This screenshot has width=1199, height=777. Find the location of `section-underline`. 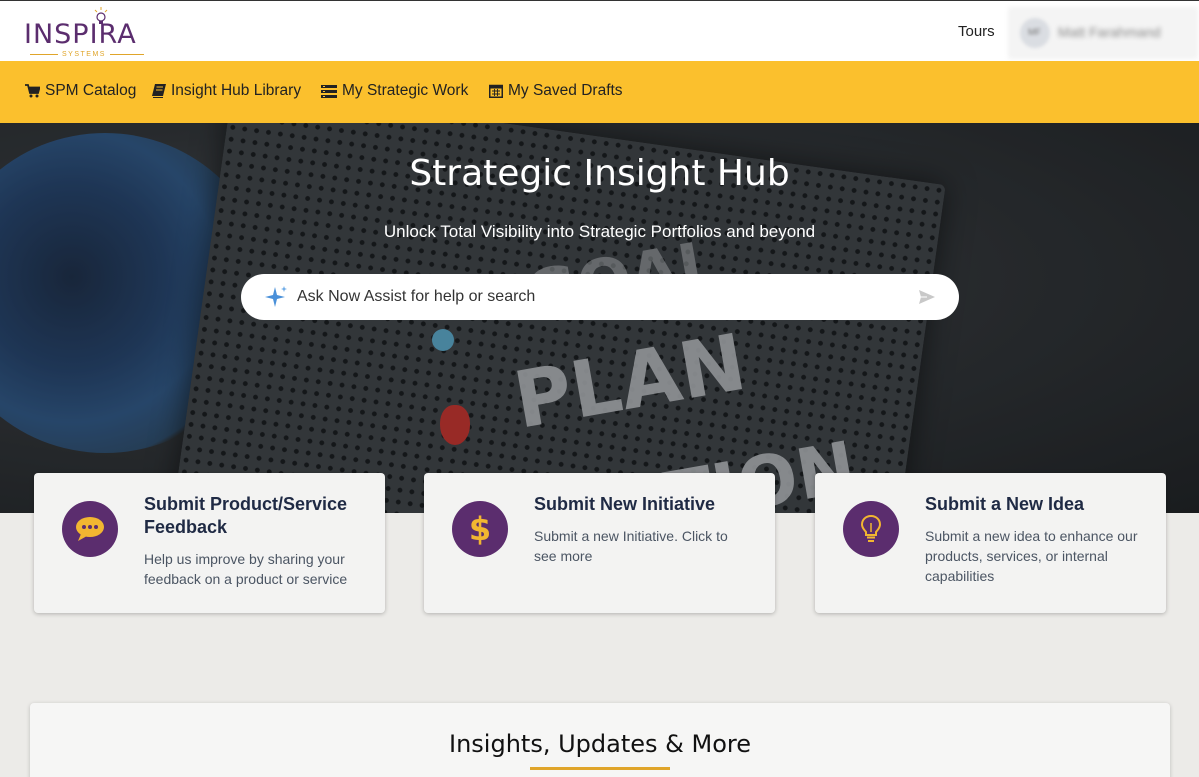

section-underline is located at coordinates (600, 768).